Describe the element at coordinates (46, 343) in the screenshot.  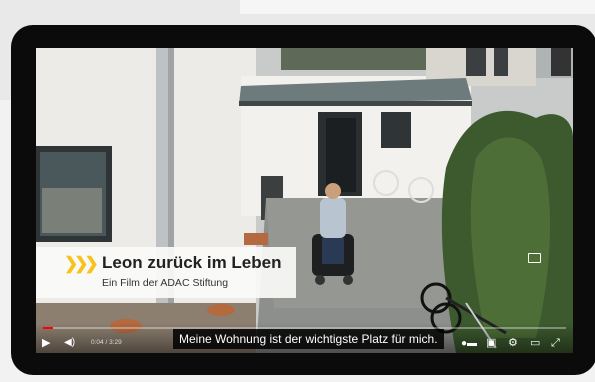
I see `play-icon: ▶` at that location.